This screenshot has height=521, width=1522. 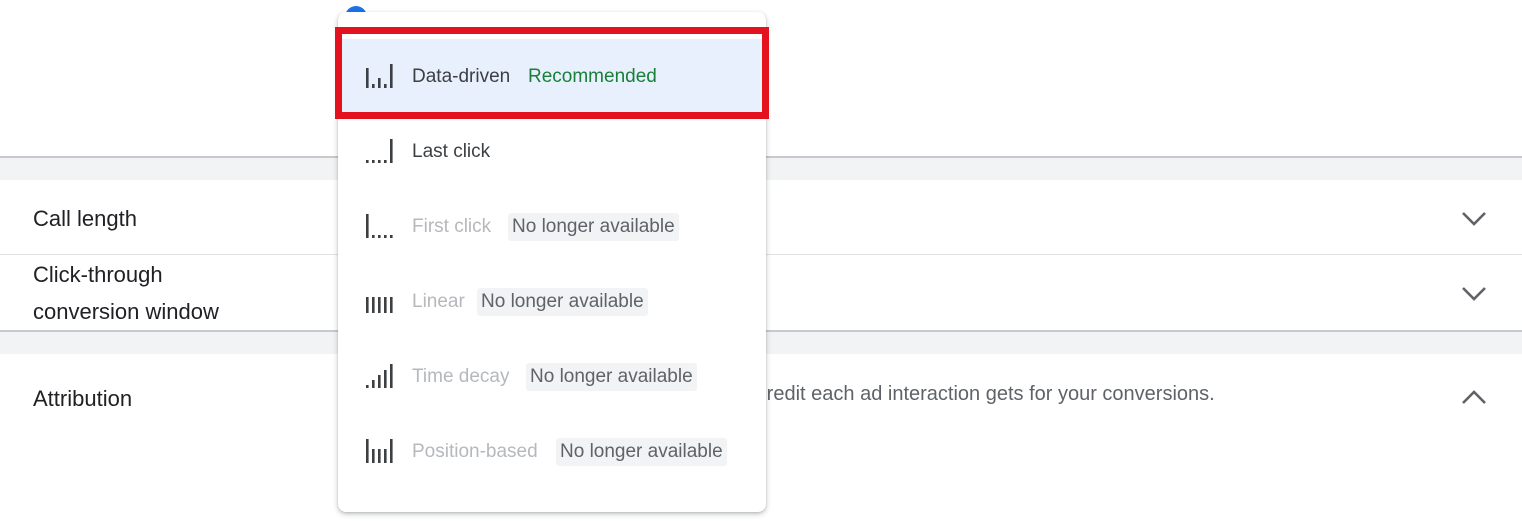 I want to click on position-based-icon, so click(x=379, y=451).